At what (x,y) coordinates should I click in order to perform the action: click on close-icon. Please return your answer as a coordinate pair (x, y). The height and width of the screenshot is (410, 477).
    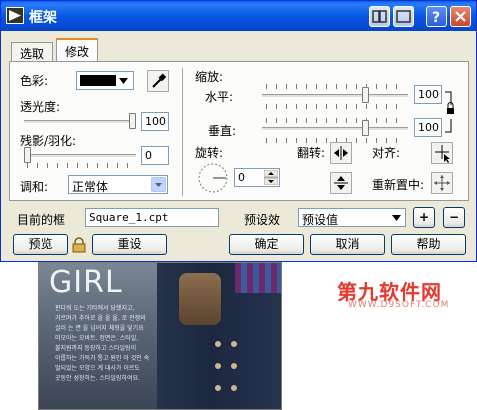
    Looking at the image, I should click on (460, 16).